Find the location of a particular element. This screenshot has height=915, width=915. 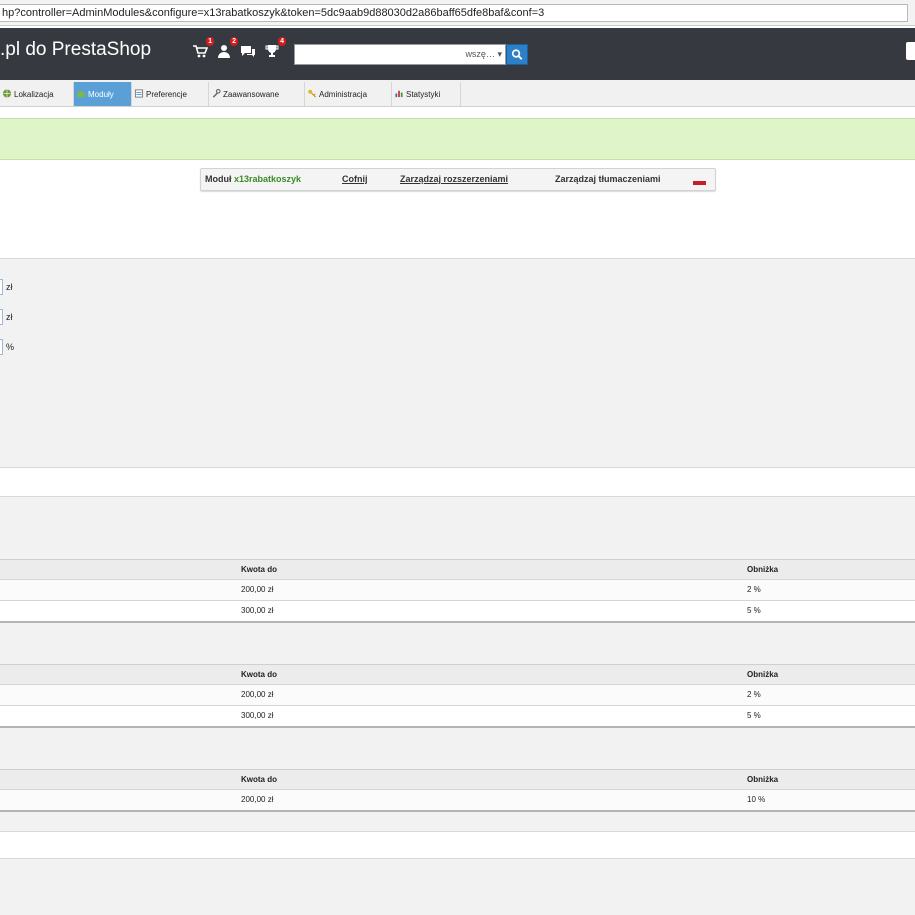

tab-statystyki: Statystyki is located at coordinates (426, 94).